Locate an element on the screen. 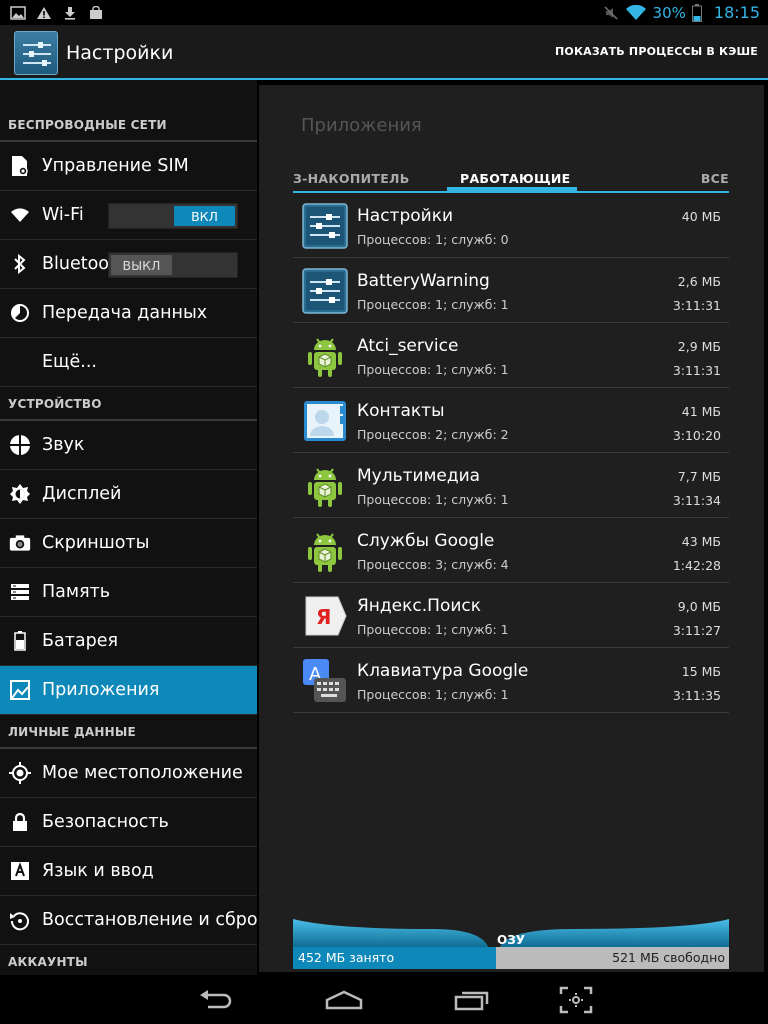 This screenshot has width=768, height=1024. battery-settings-icon is located at coordinates (20, 641).